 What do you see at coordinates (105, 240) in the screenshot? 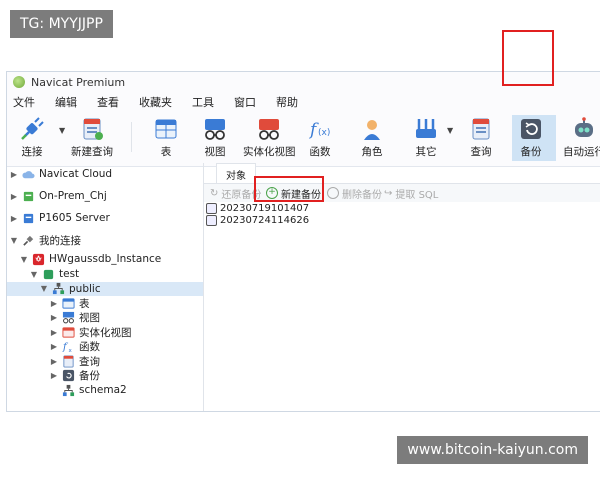
I see `tree-item-my-connections: ▼ 我的连接` at bounding box center [105, 240].